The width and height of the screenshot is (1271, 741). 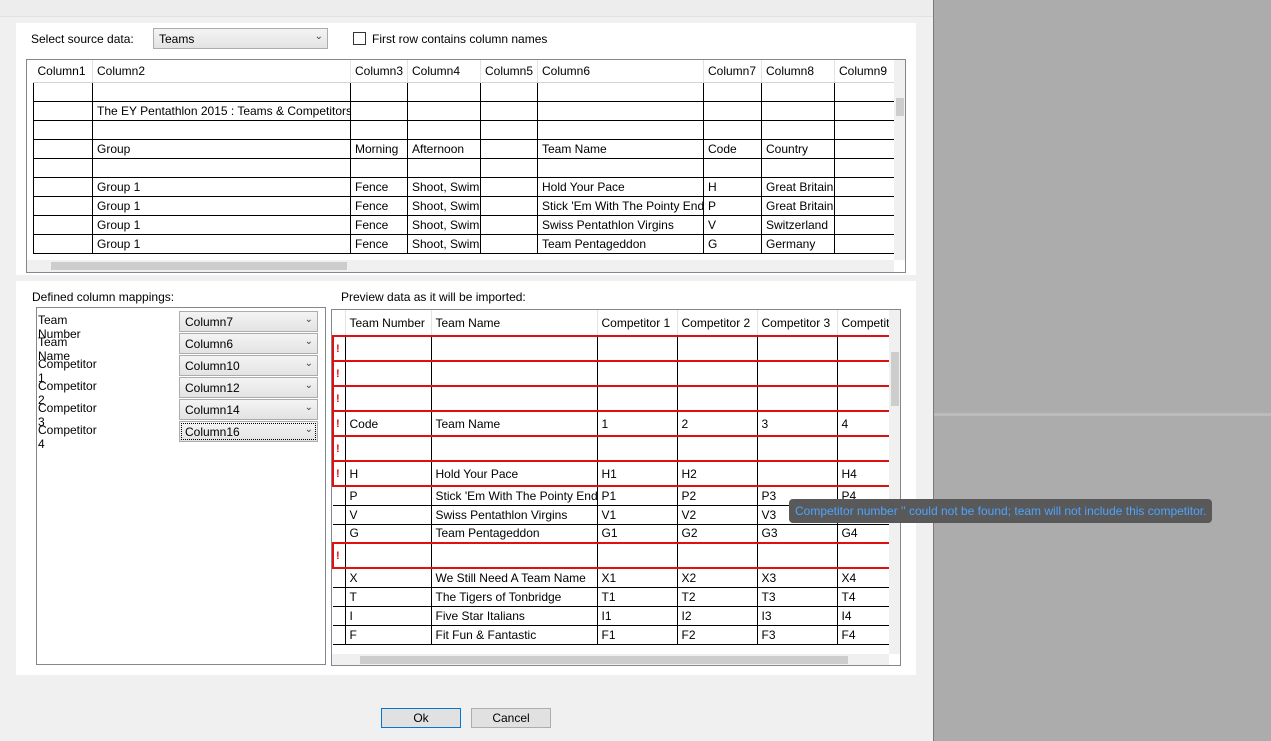 I want to click on preview-cell: H2, so click(x=717, y=473).